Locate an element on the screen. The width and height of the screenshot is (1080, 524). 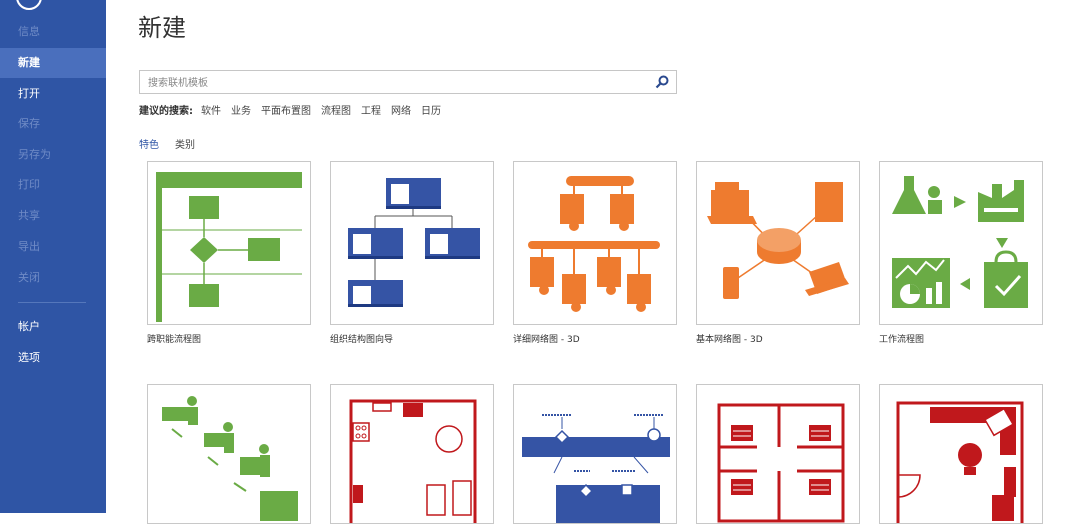
office-layout-thumbnail is located at coordinates (960, 462).